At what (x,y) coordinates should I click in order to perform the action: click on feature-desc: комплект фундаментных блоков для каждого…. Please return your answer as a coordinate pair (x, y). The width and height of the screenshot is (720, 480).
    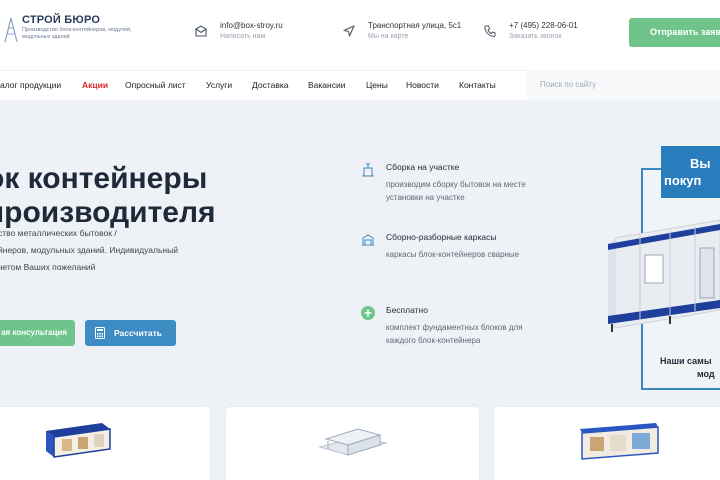
    Looking at the image, I should click on (454, 334).